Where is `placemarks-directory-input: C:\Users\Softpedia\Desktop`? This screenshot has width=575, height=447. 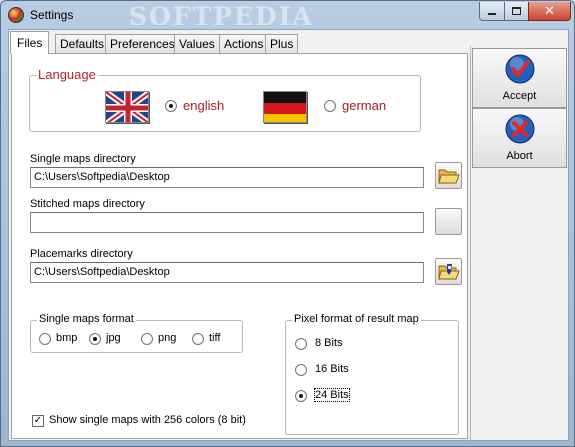
placemarks-directory-input: C:\Users\Softpedia\Desktop is located at coordinates (227, 272).